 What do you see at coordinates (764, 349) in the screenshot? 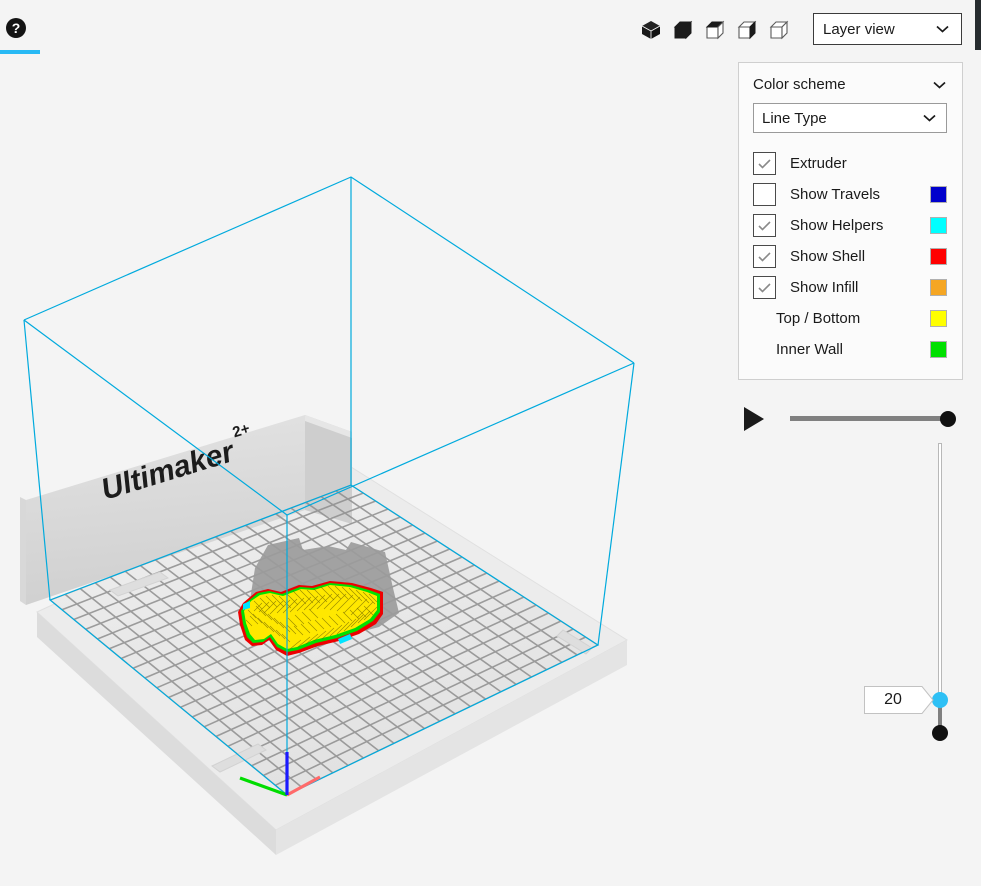
I see `inner-wall-spacer` at bounding box center [764, 349].